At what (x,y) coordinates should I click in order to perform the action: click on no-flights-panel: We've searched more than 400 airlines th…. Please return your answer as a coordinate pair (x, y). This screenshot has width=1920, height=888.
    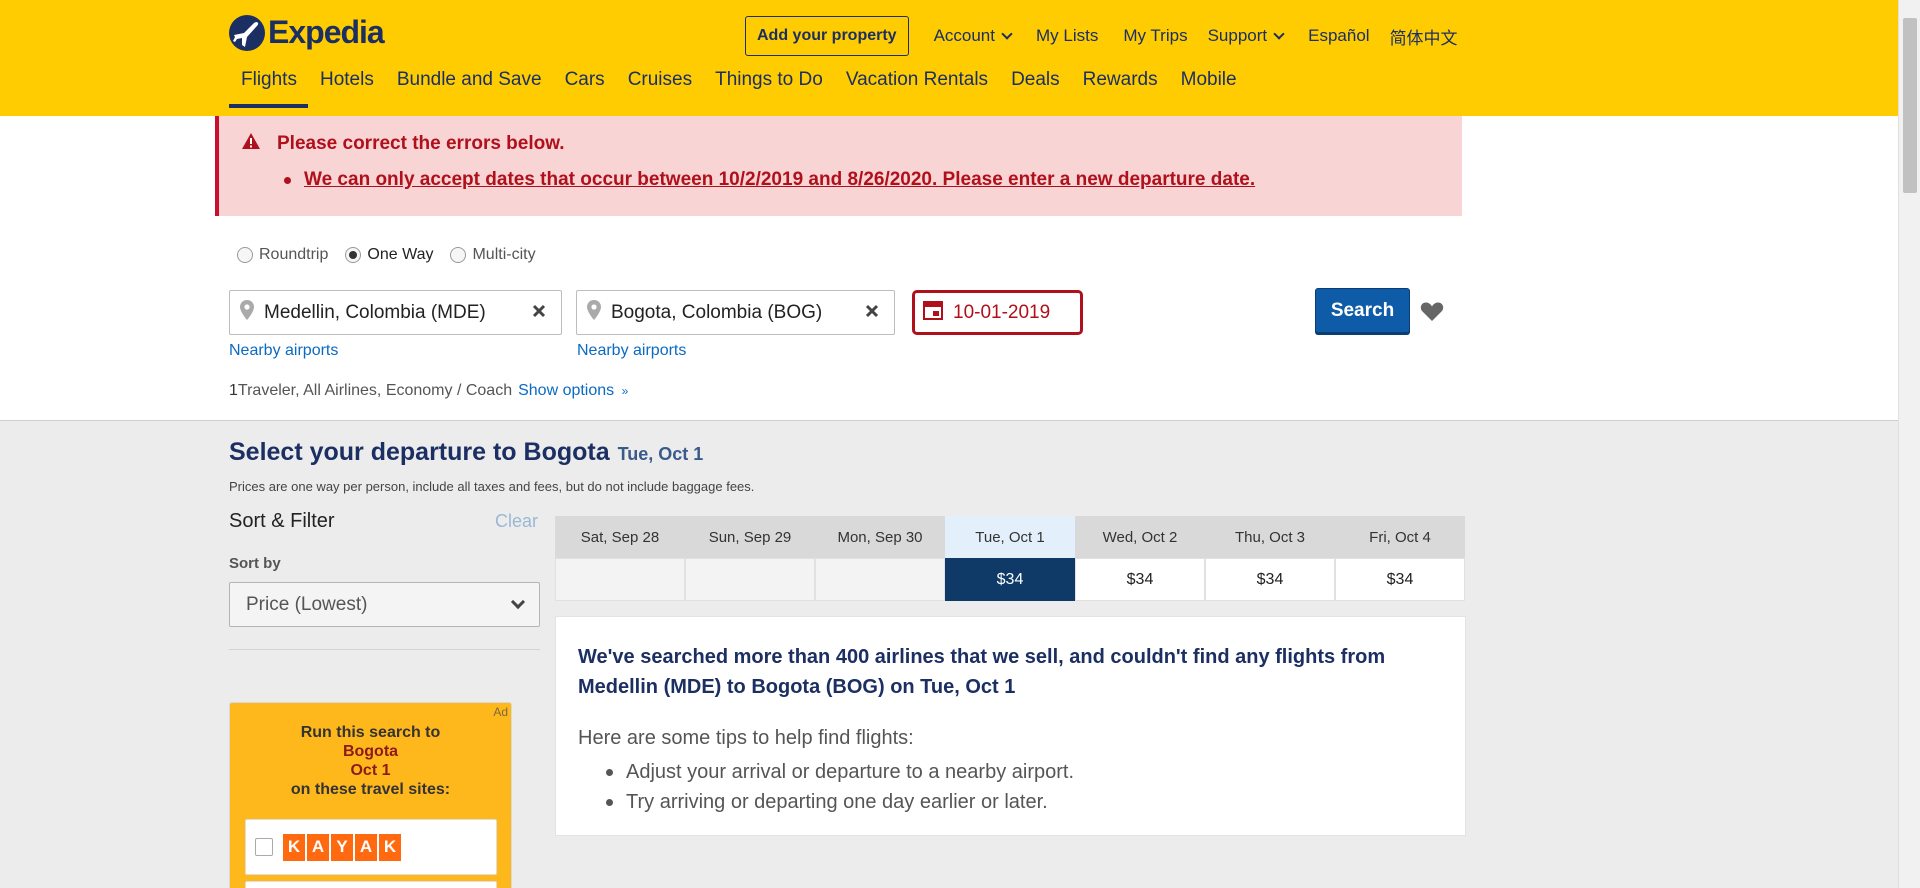
    Looking at the image, I should click on (1010, 726).